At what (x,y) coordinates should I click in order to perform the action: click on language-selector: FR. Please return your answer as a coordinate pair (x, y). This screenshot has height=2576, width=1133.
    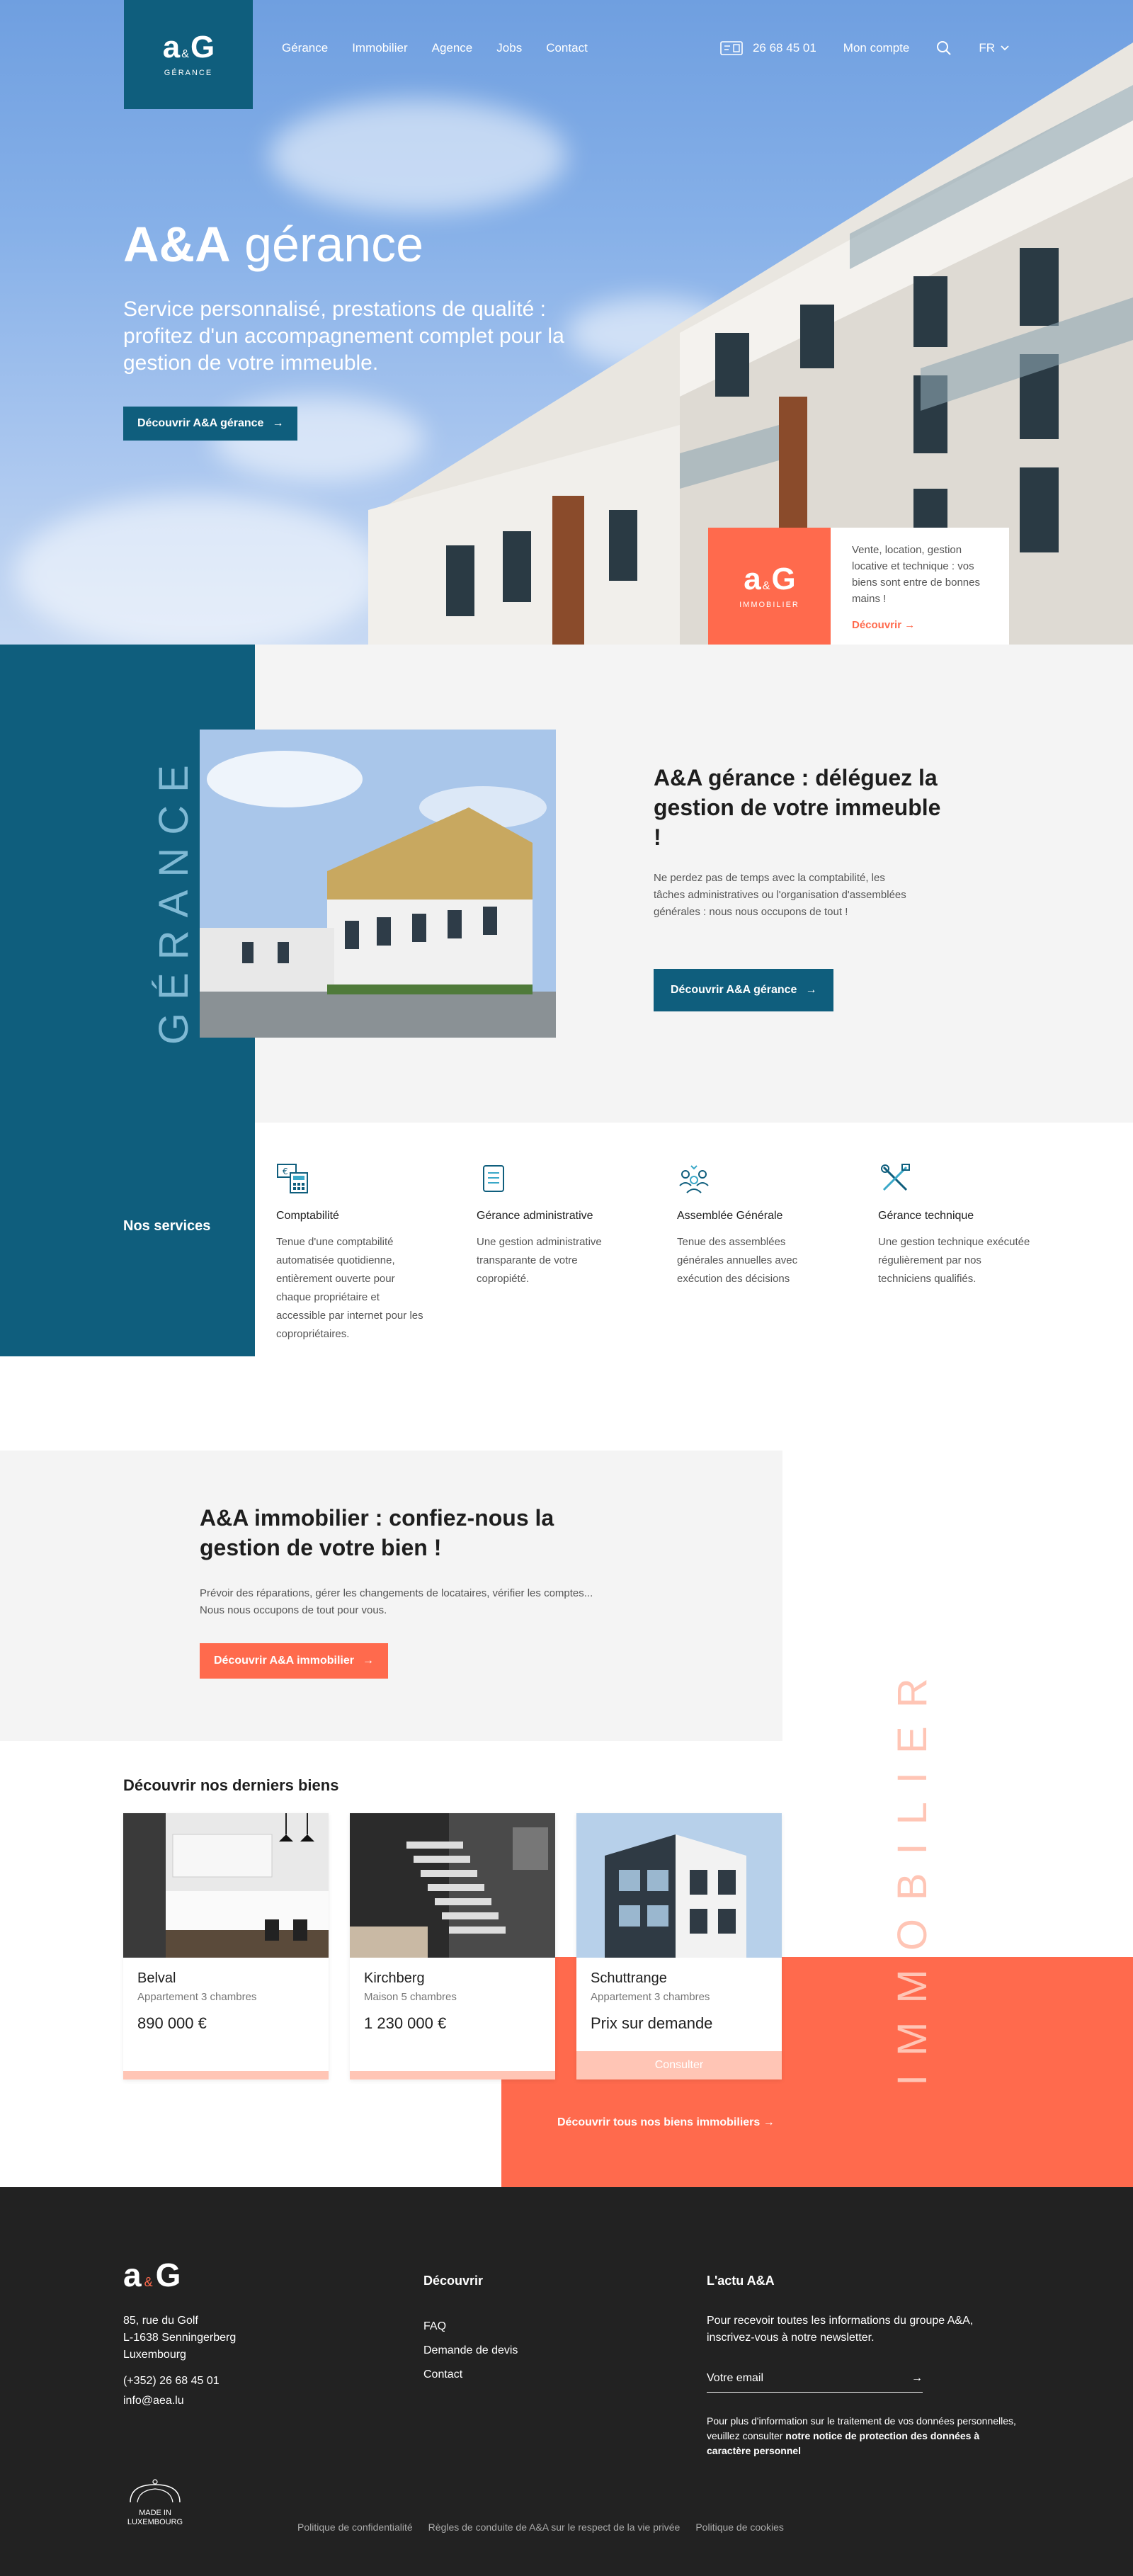
    Looking at the image, I should click on (994, 48).